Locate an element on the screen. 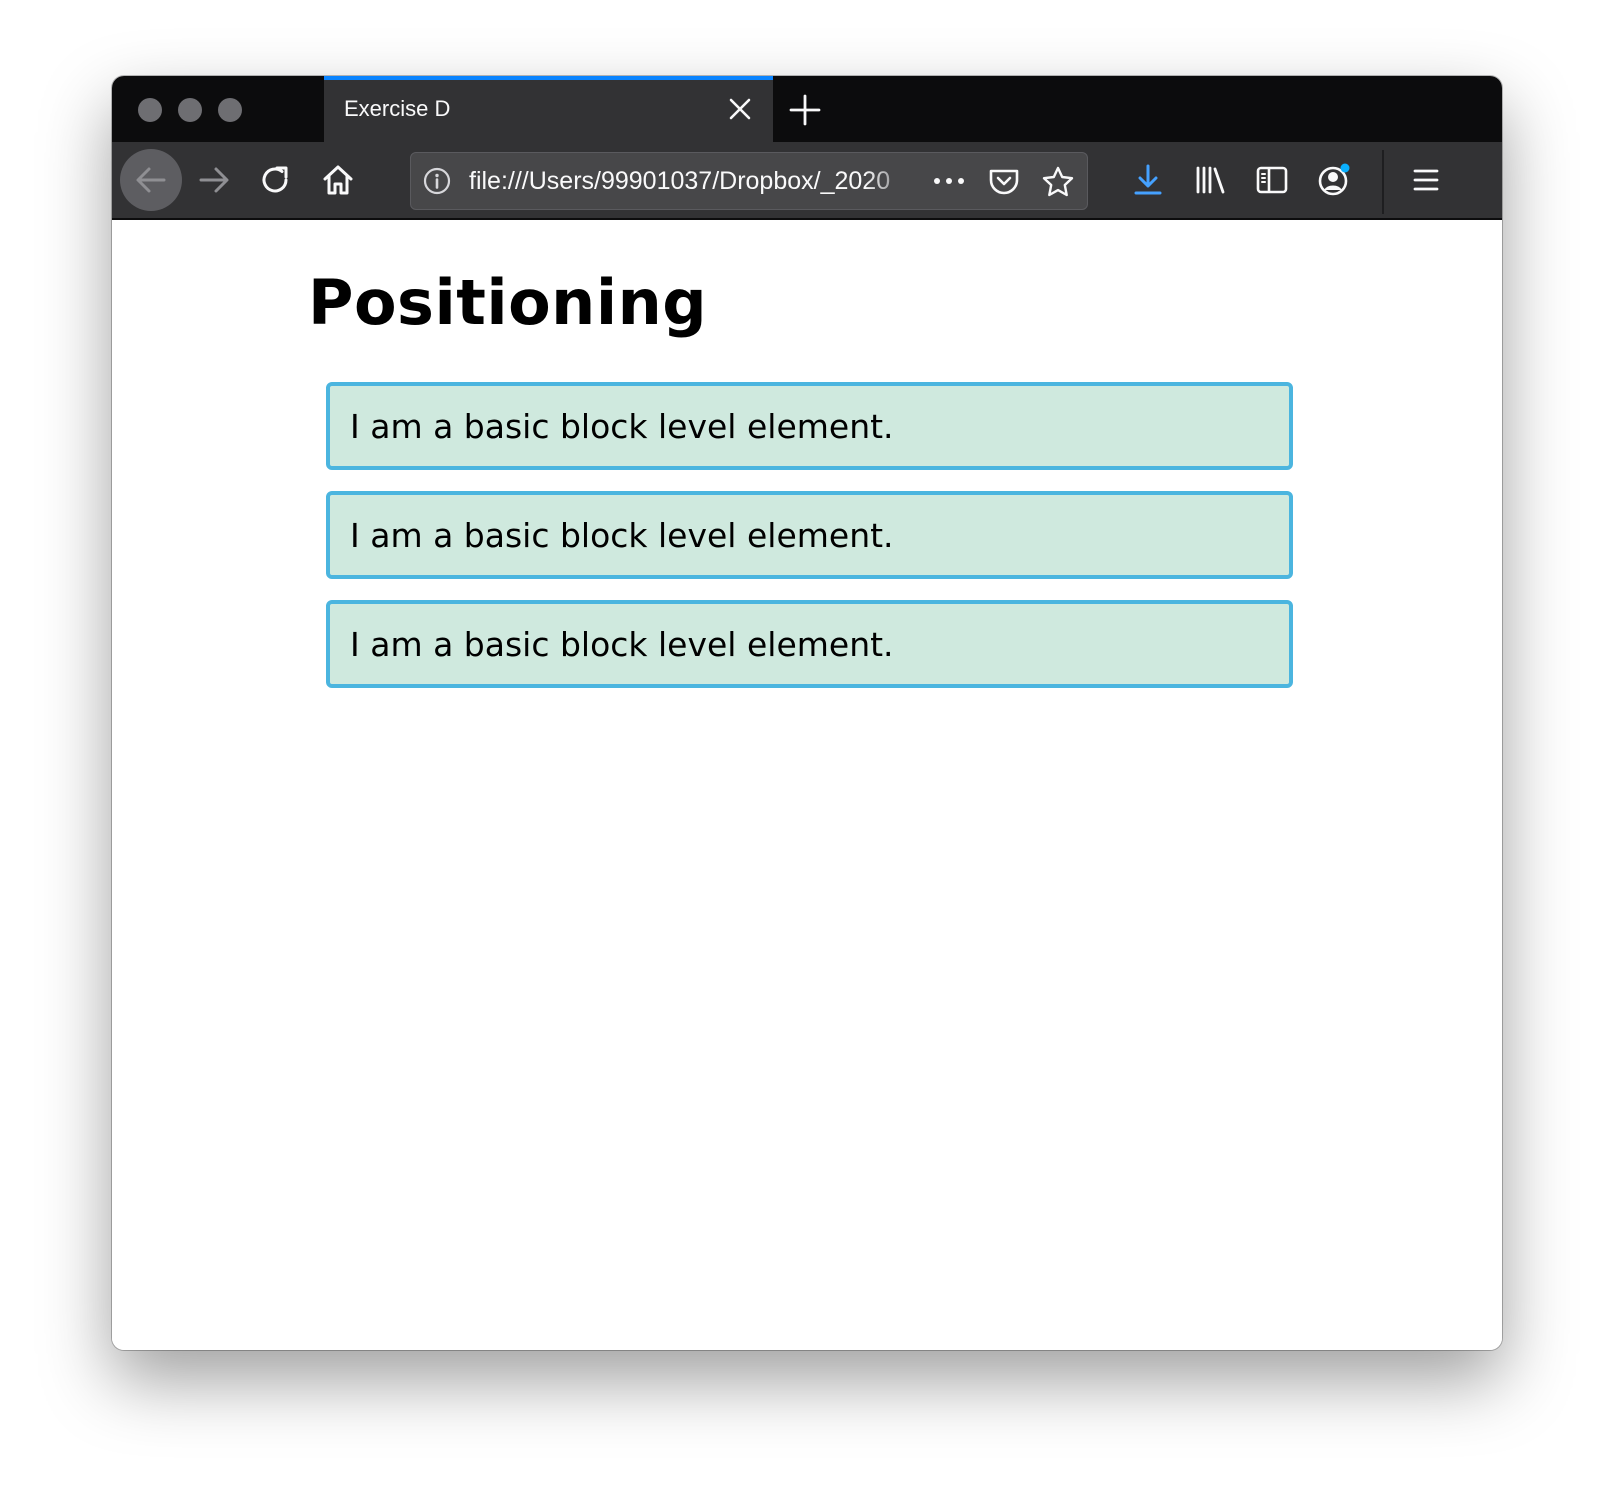 Image resolution: width=1612 pixels, height=1496 pixels. new-tab-plus-icon is located at coordinates (805, 110).